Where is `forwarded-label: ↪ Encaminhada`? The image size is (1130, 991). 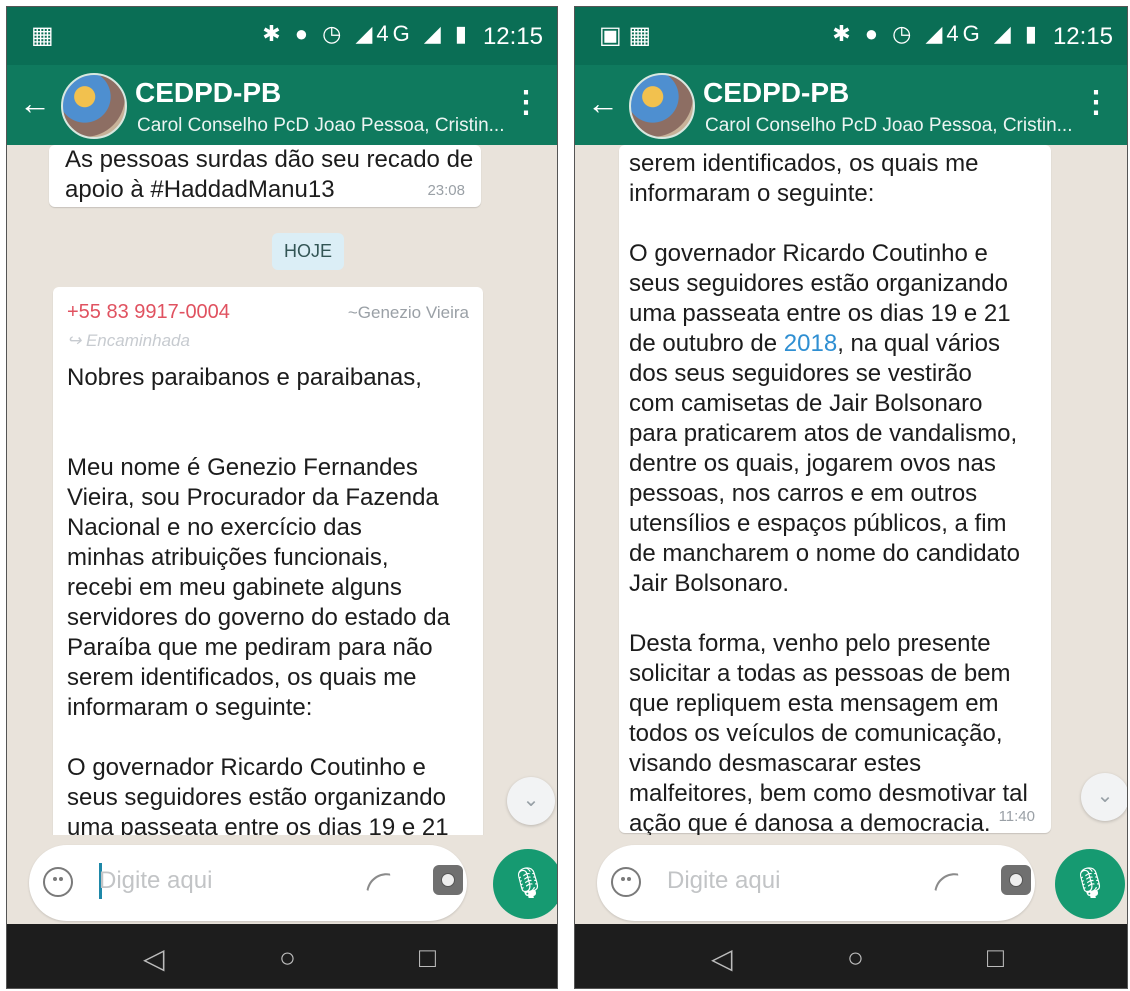 forwarded-label: ↪ Encaminhada is located at coordinates (128, 340).